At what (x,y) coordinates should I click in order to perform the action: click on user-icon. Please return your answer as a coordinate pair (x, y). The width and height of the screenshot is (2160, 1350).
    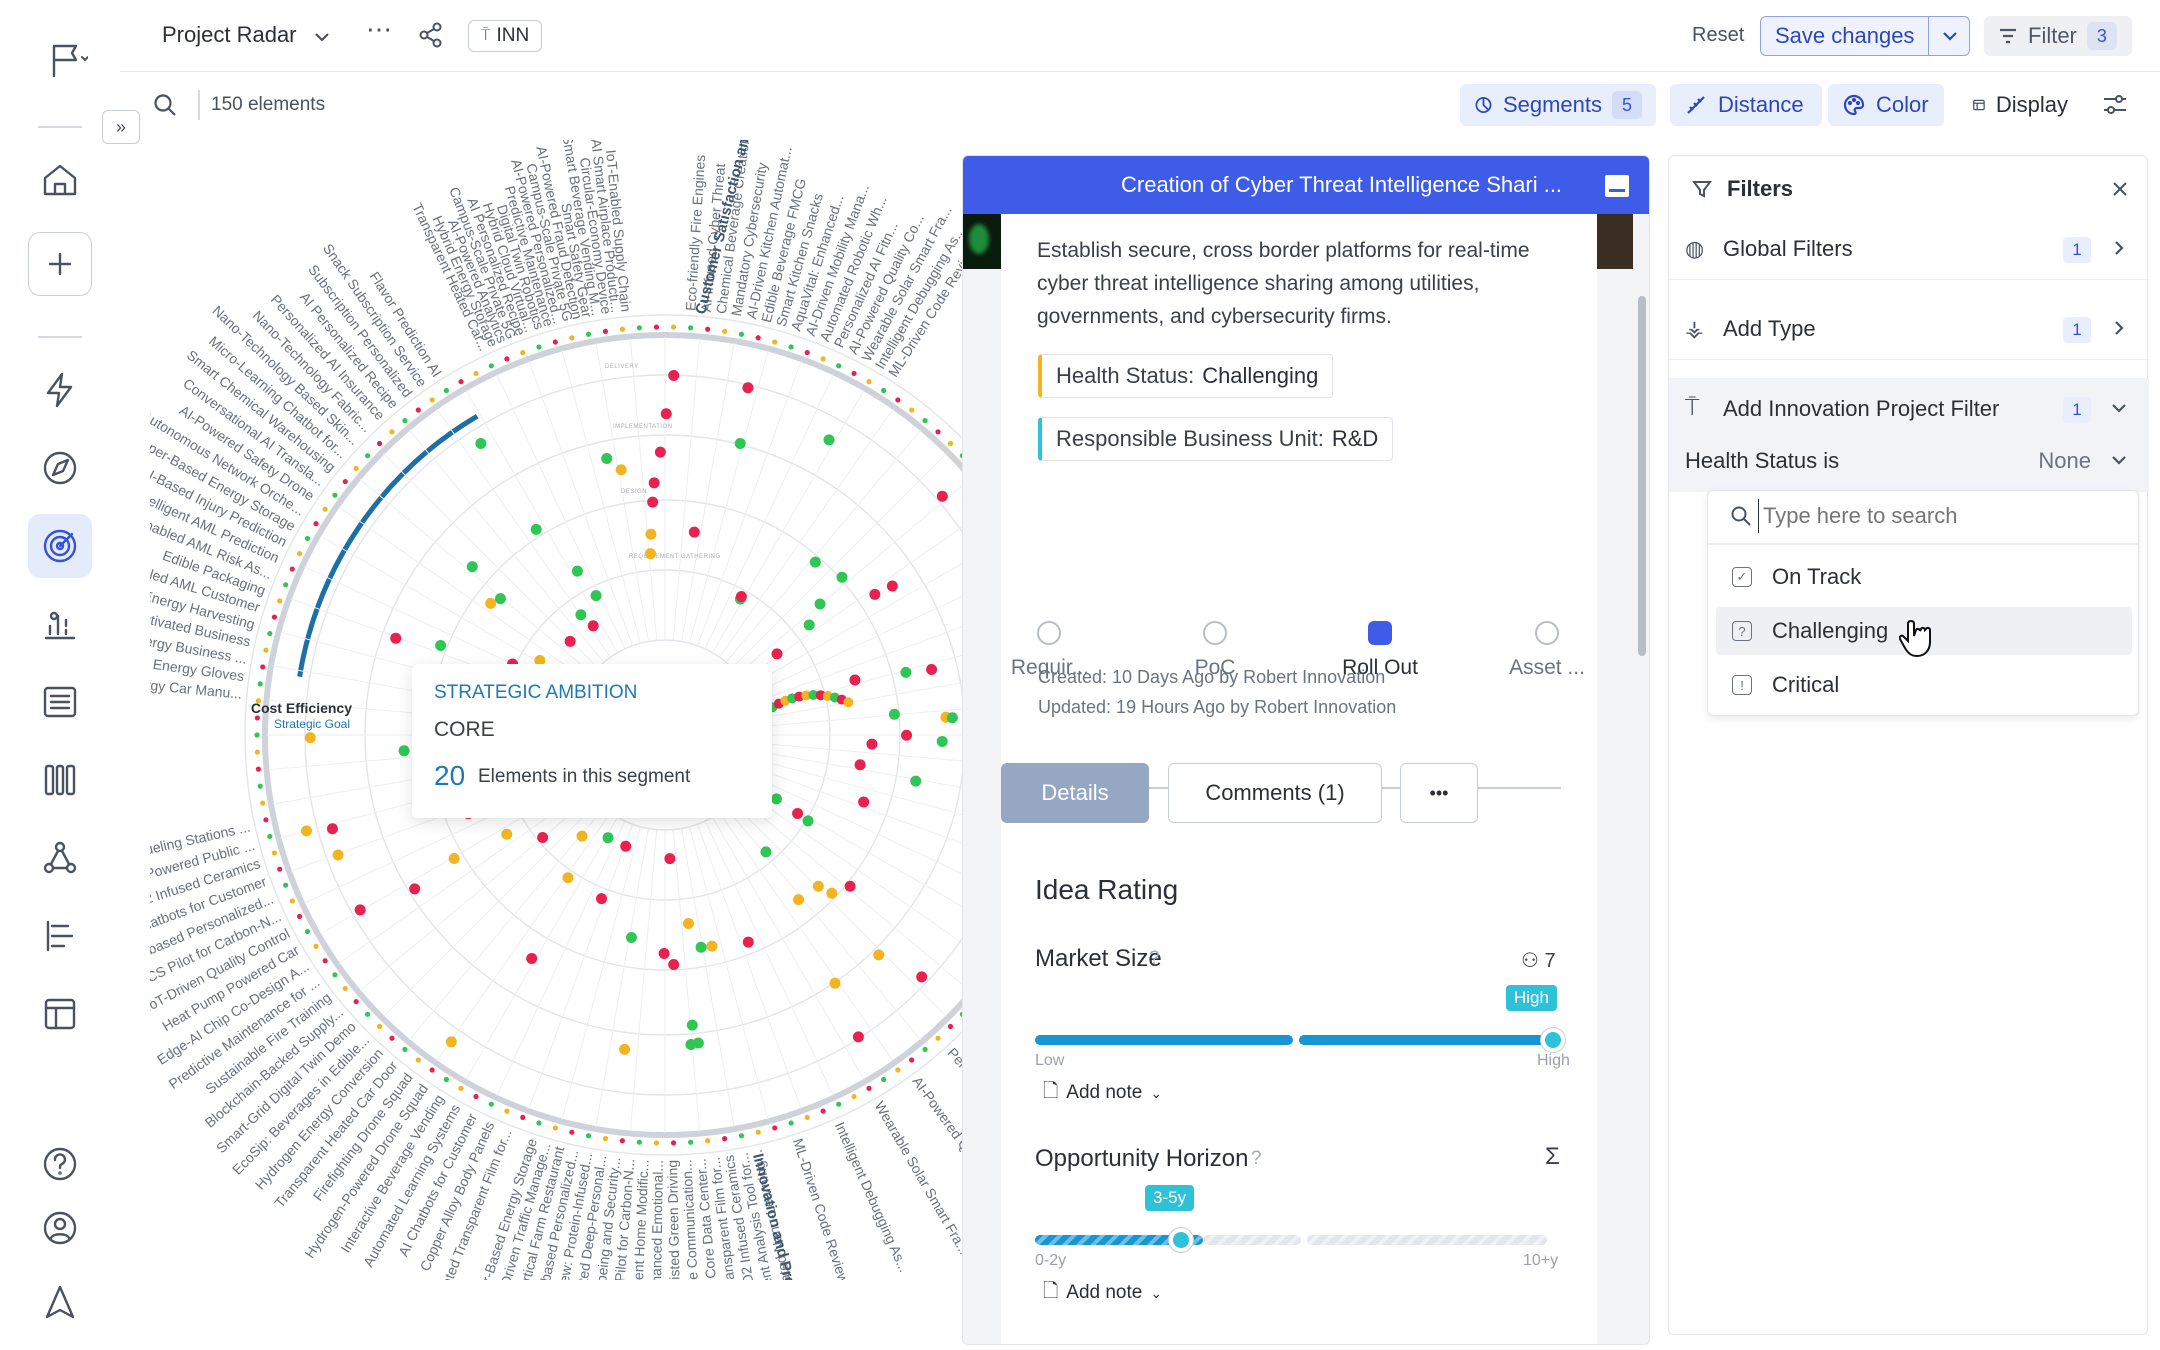
    Looking at the image, I should click on (60, 1228).